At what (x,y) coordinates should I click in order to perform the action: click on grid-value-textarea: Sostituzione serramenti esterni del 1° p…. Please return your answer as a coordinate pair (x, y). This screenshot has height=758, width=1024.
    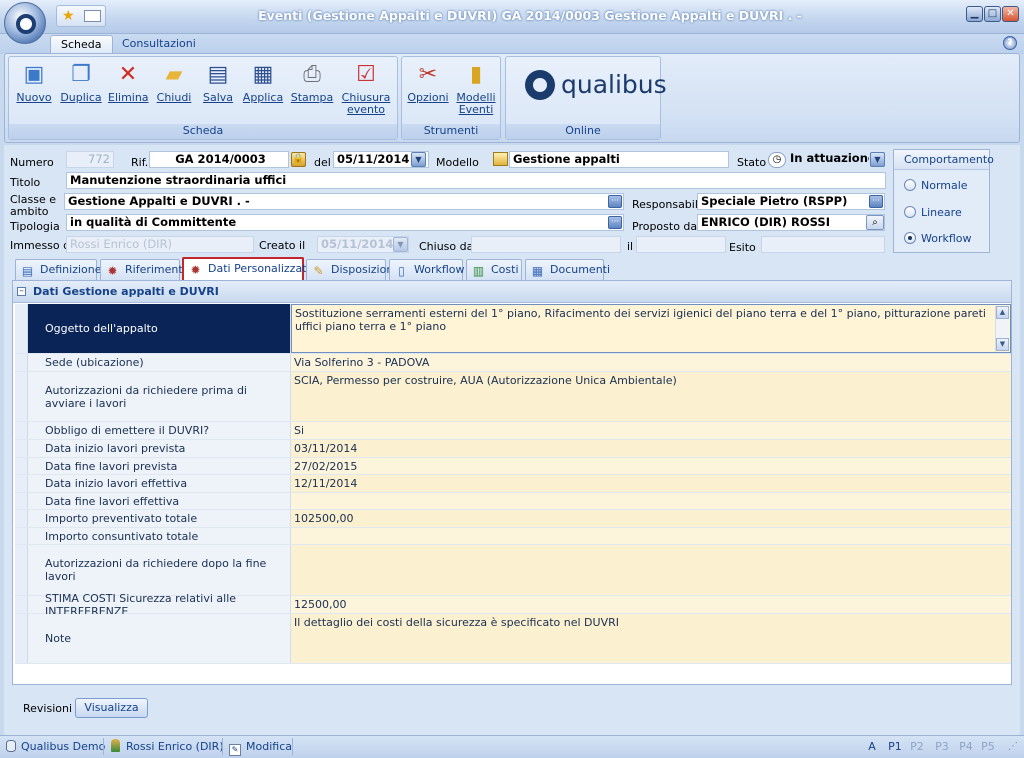
    Looking at the image, I should click on (651, 328).